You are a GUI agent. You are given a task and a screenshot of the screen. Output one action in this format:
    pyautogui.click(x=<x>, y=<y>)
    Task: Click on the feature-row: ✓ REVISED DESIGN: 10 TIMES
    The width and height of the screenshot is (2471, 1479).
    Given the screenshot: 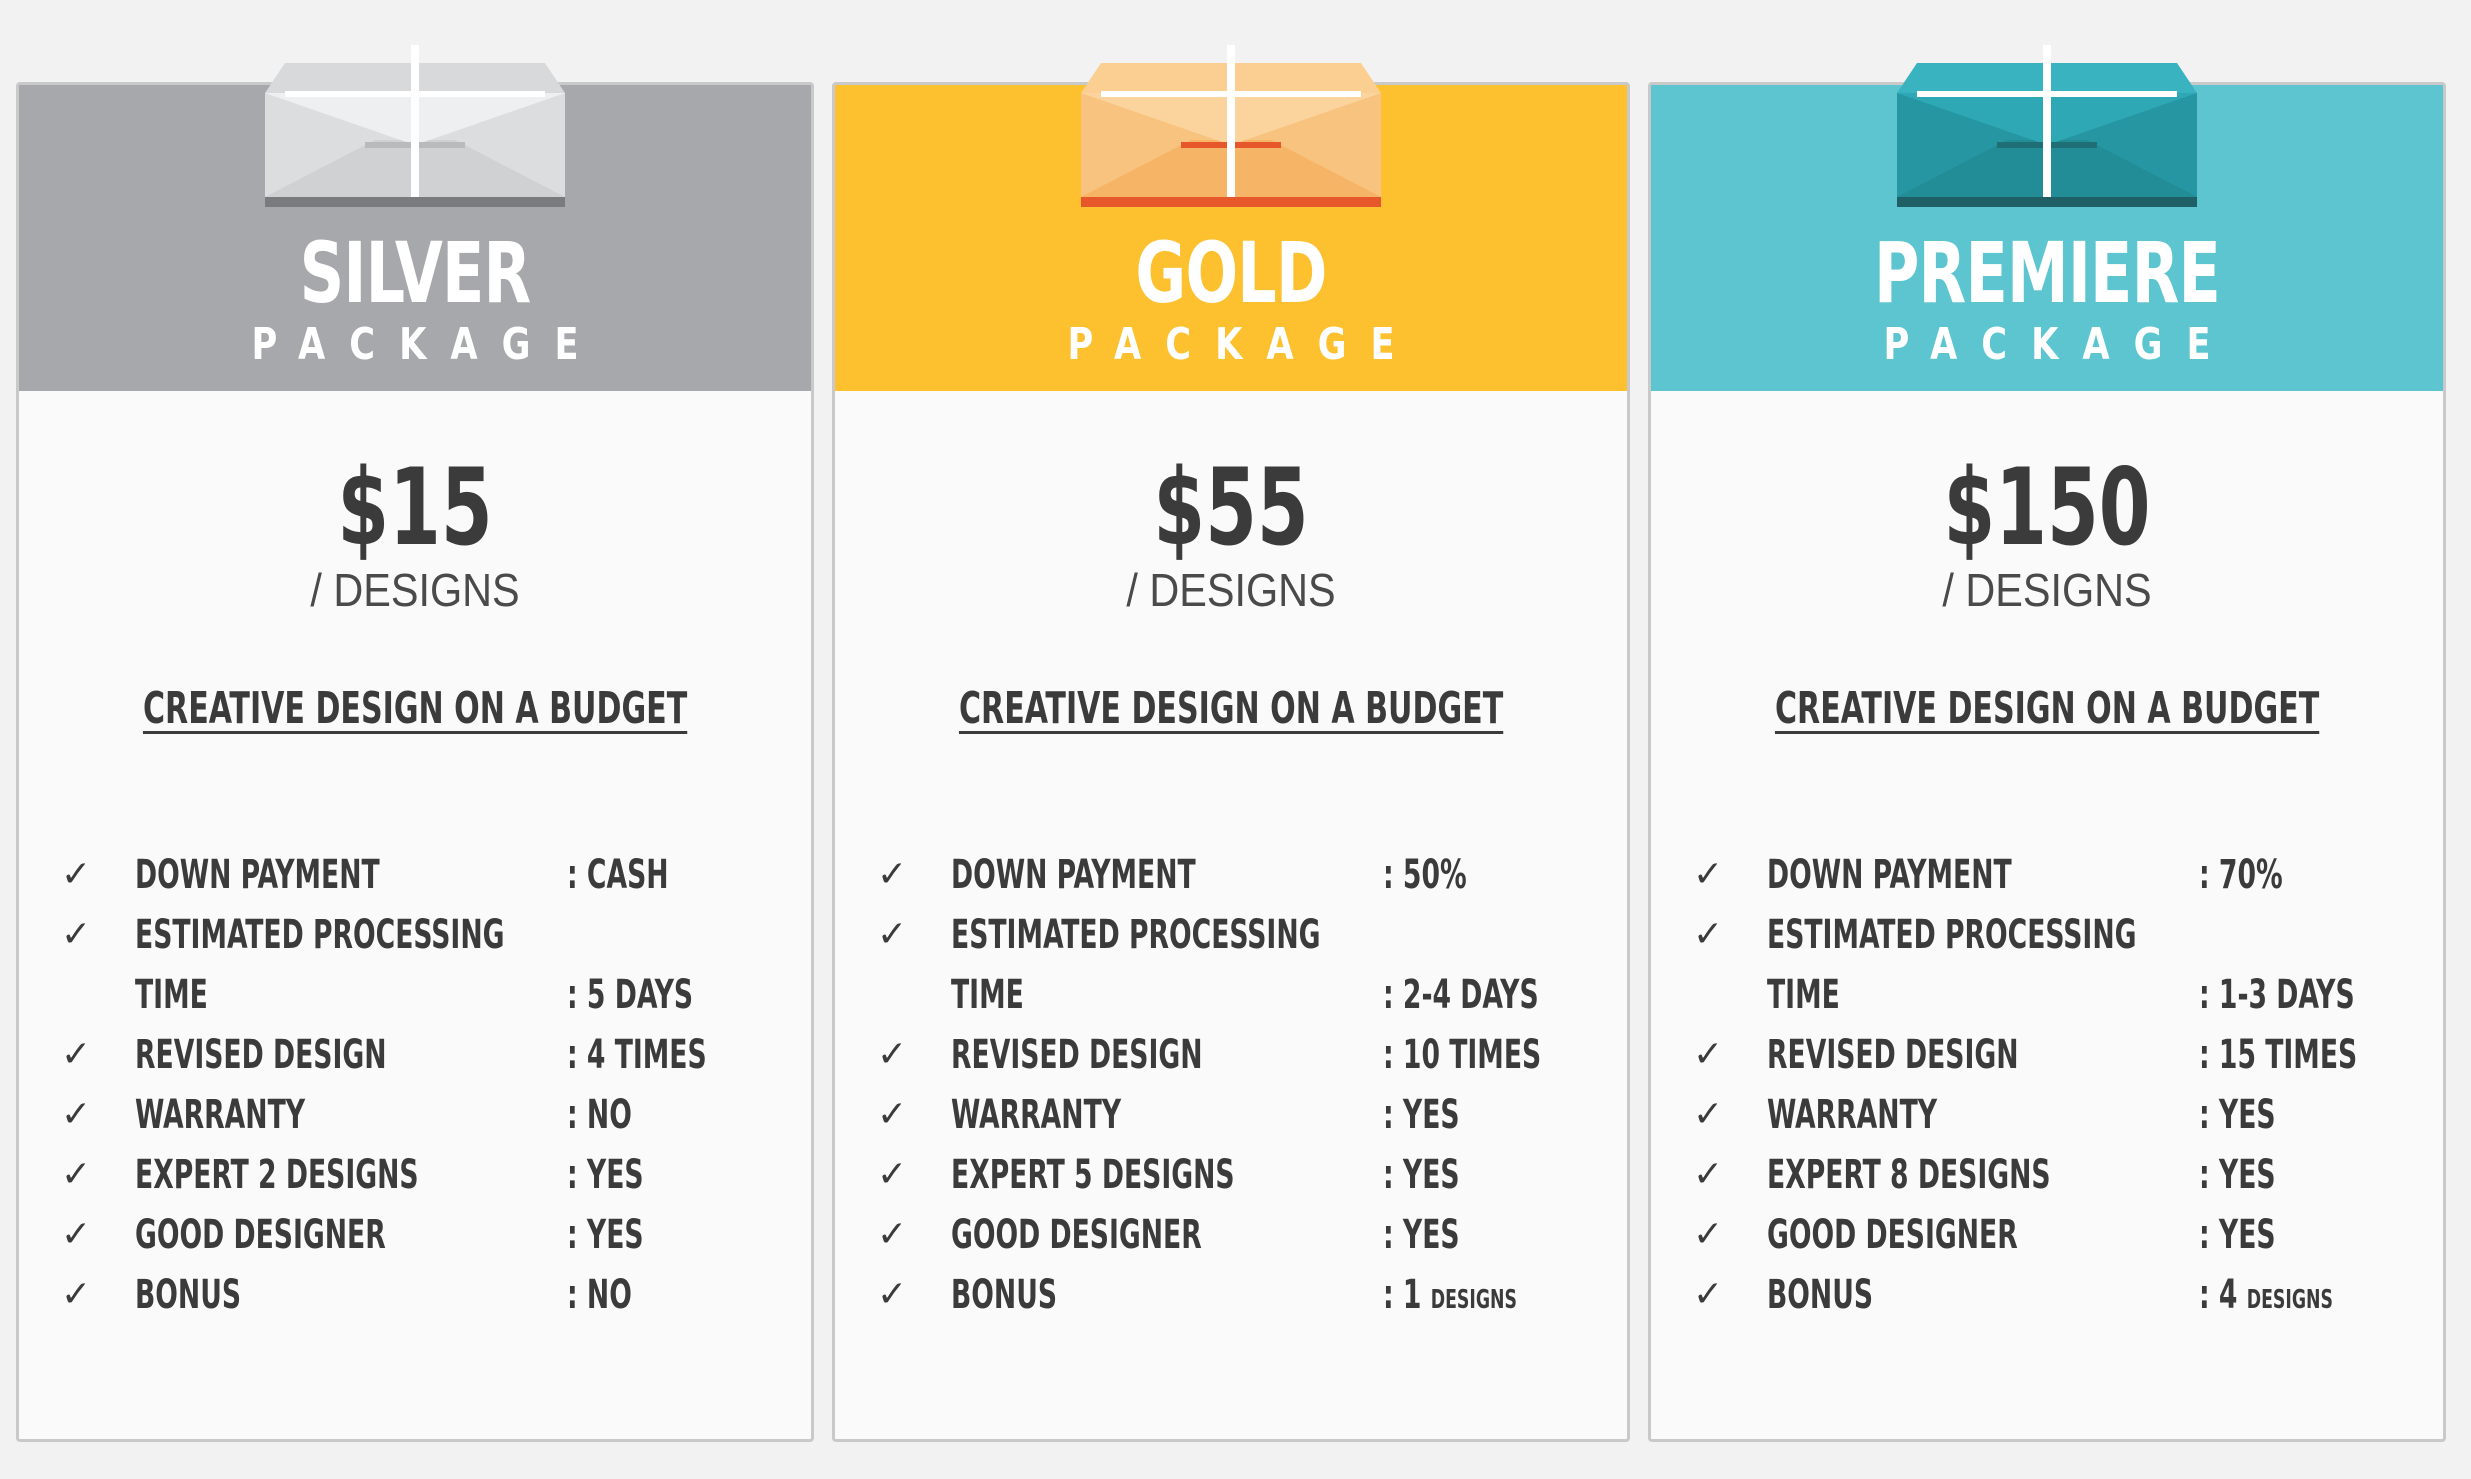 What is the action you would take?
    pyautogui.click(x=1247, y=1055)
    